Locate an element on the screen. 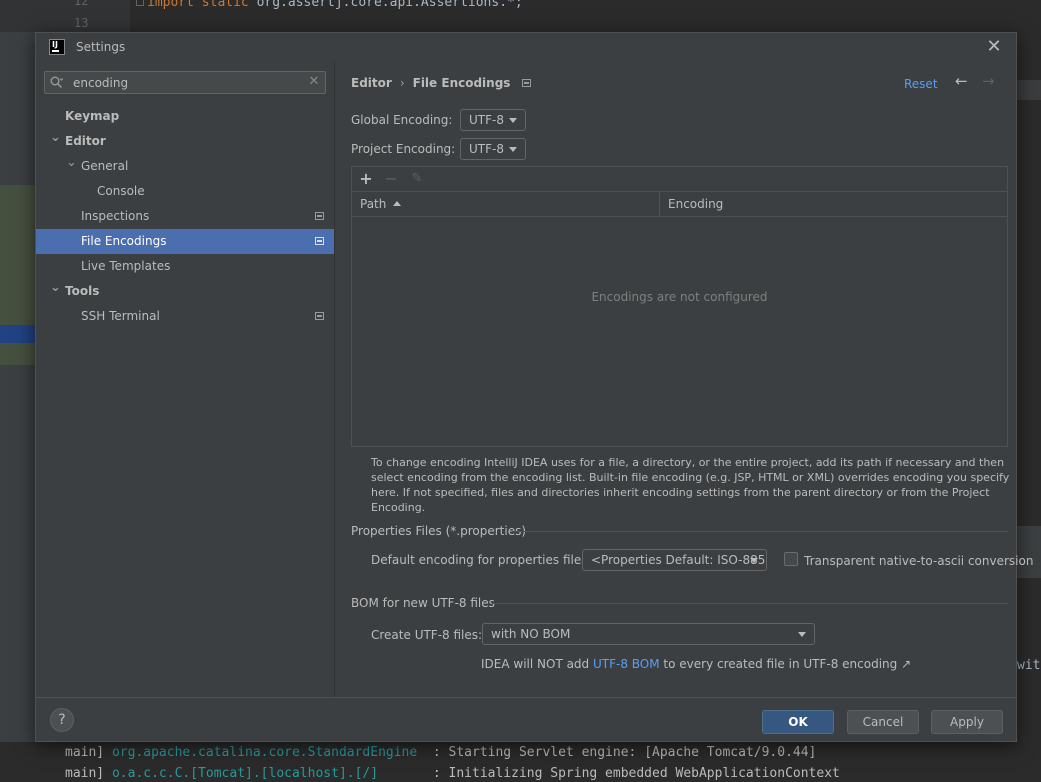 The image size is (1041, 782). sort-ascending-icon is located at coordinates (397, 203).